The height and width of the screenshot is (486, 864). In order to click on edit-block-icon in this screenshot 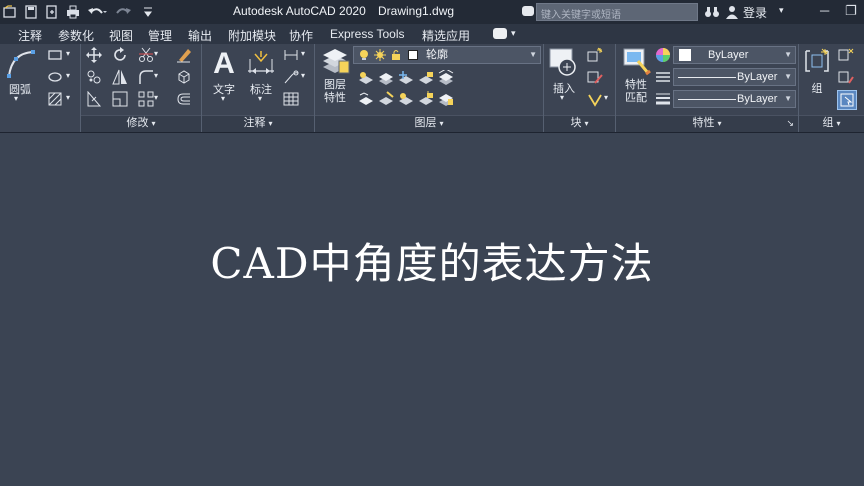, I will do `click(595, 77)`.